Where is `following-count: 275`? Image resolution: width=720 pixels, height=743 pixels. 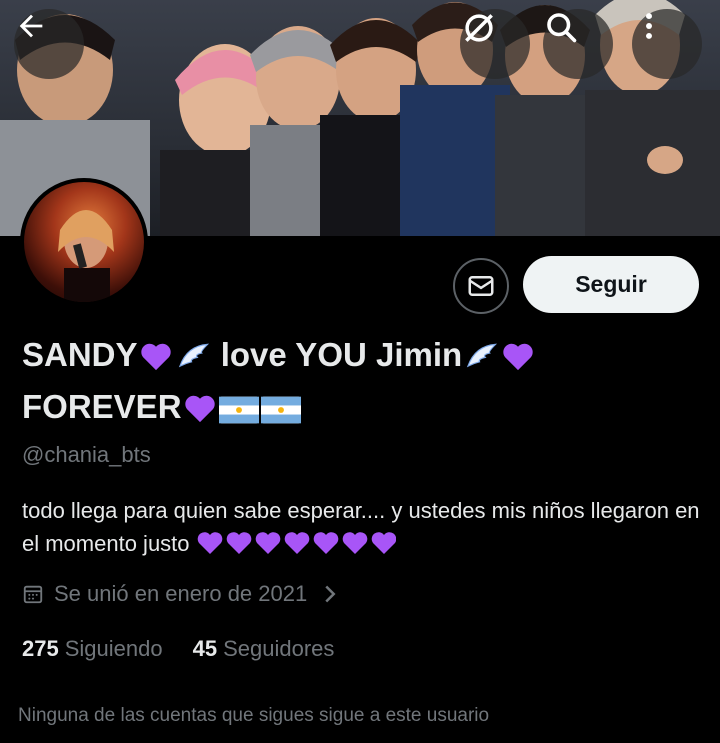 following-count: 275 is located at coordinates (40, 648).